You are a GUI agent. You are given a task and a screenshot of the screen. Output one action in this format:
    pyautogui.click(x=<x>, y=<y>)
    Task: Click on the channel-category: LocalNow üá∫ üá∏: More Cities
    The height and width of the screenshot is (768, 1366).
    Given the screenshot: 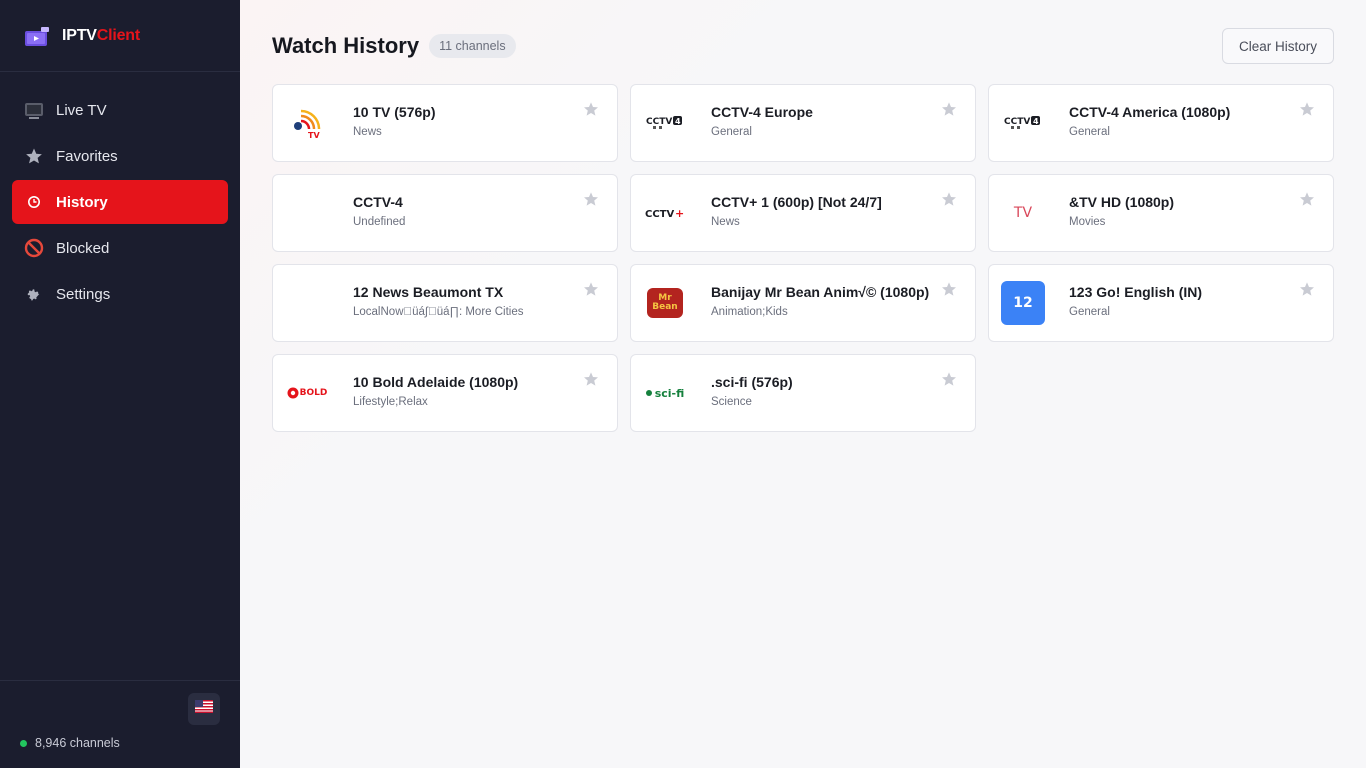 What is the action you would take?
    pyautogui.click(x=438, y=312)
    